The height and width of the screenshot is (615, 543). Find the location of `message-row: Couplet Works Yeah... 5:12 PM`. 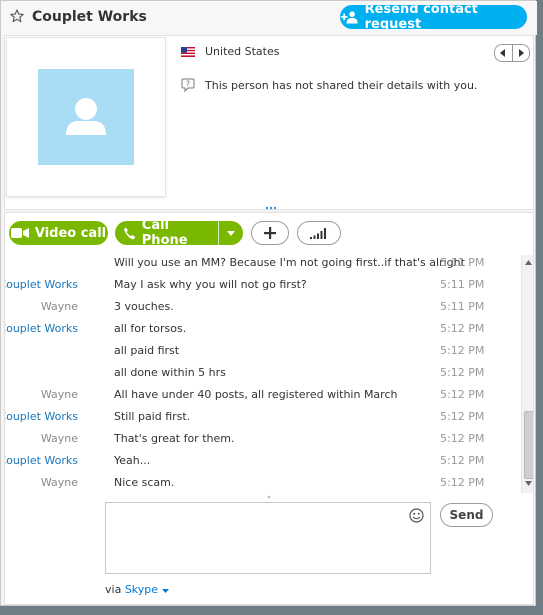

message-row: Couplet Works Yeah... 5:12 PM is located at coordinates (260, 461).